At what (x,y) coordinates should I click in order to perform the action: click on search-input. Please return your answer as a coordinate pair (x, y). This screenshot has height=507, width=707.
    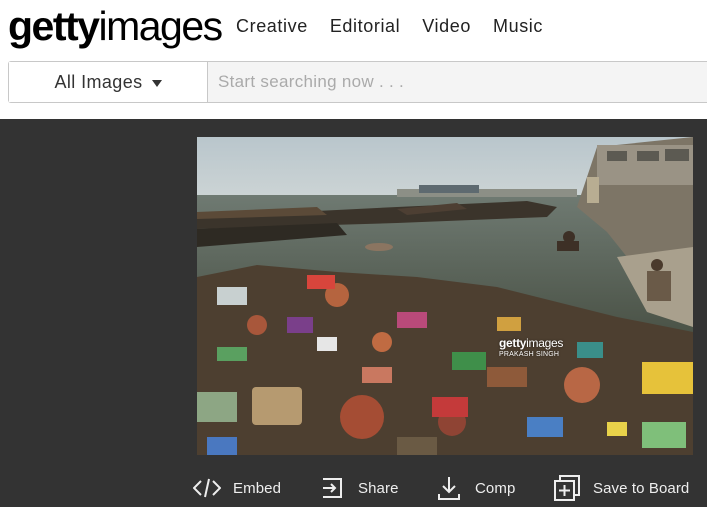
    Looking at the image, I should click on (457, 82).